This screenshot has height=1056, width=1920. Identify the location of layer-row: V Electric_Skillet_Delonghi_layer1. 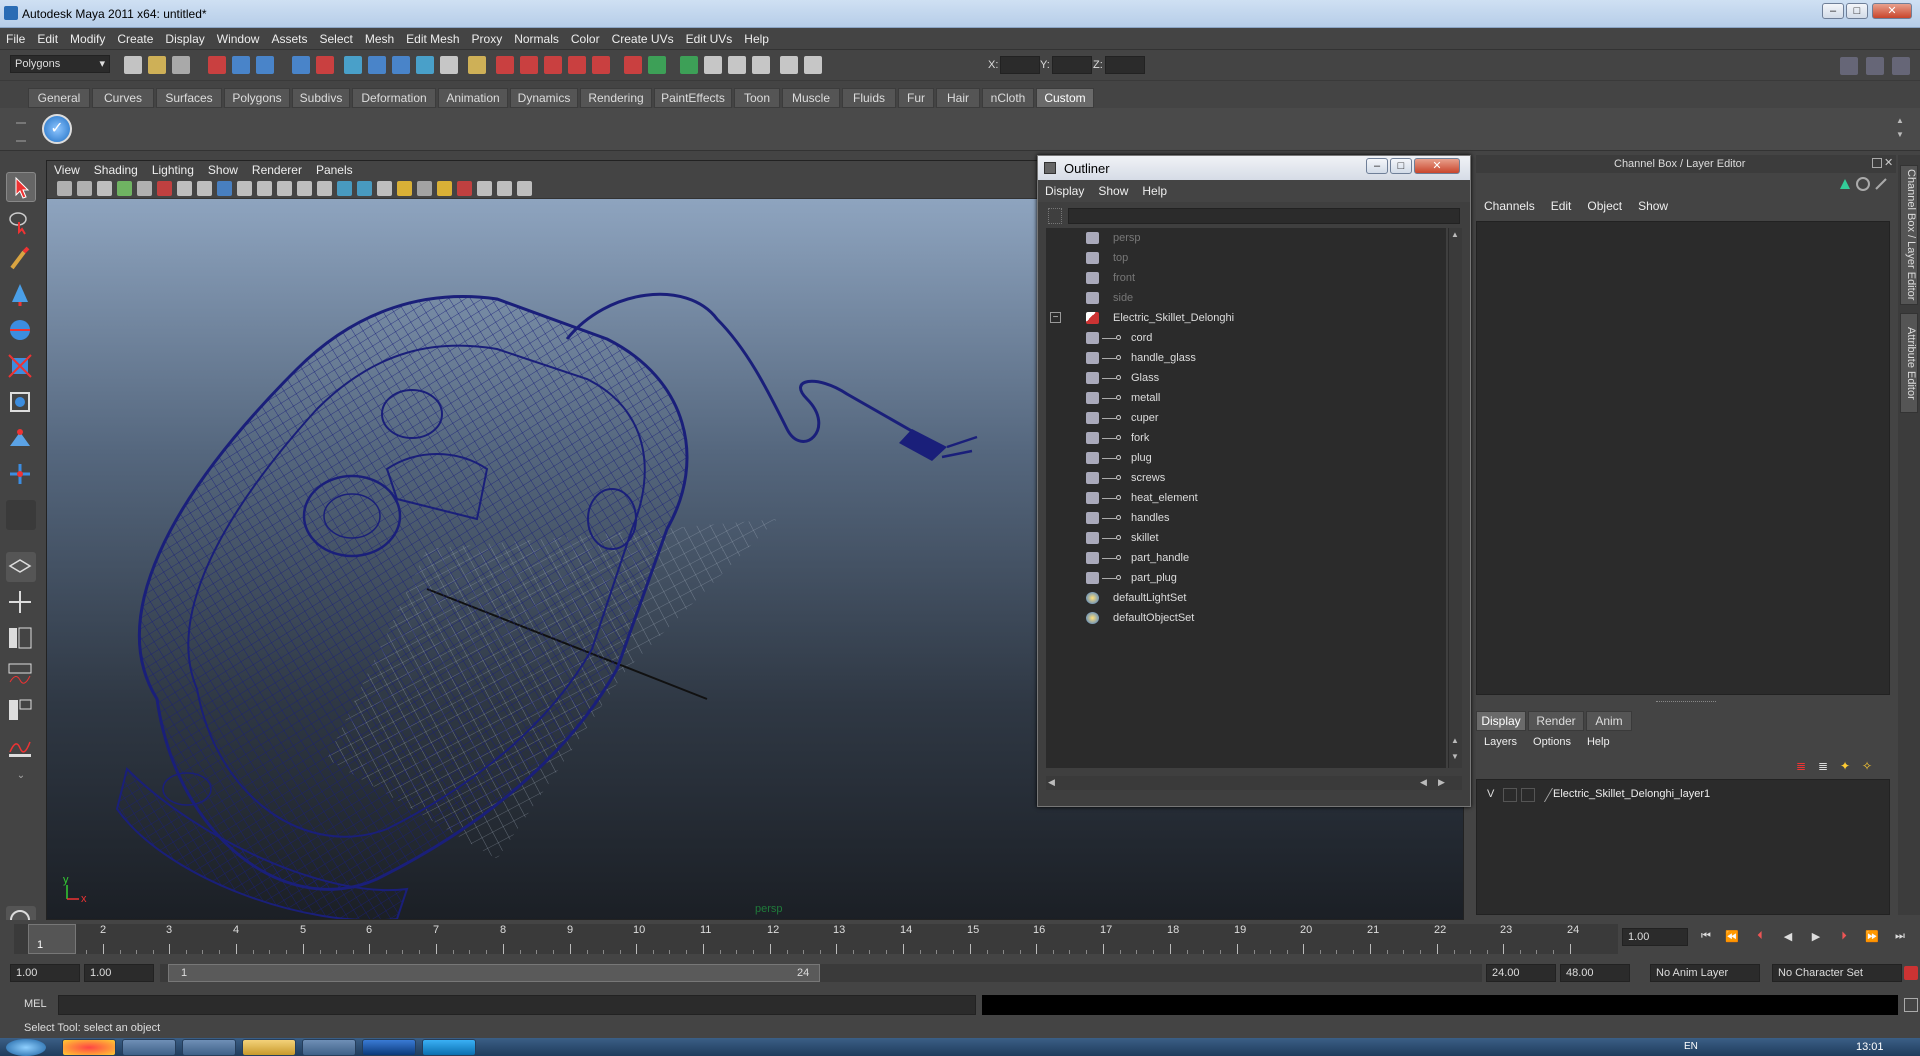
(1681, 795).